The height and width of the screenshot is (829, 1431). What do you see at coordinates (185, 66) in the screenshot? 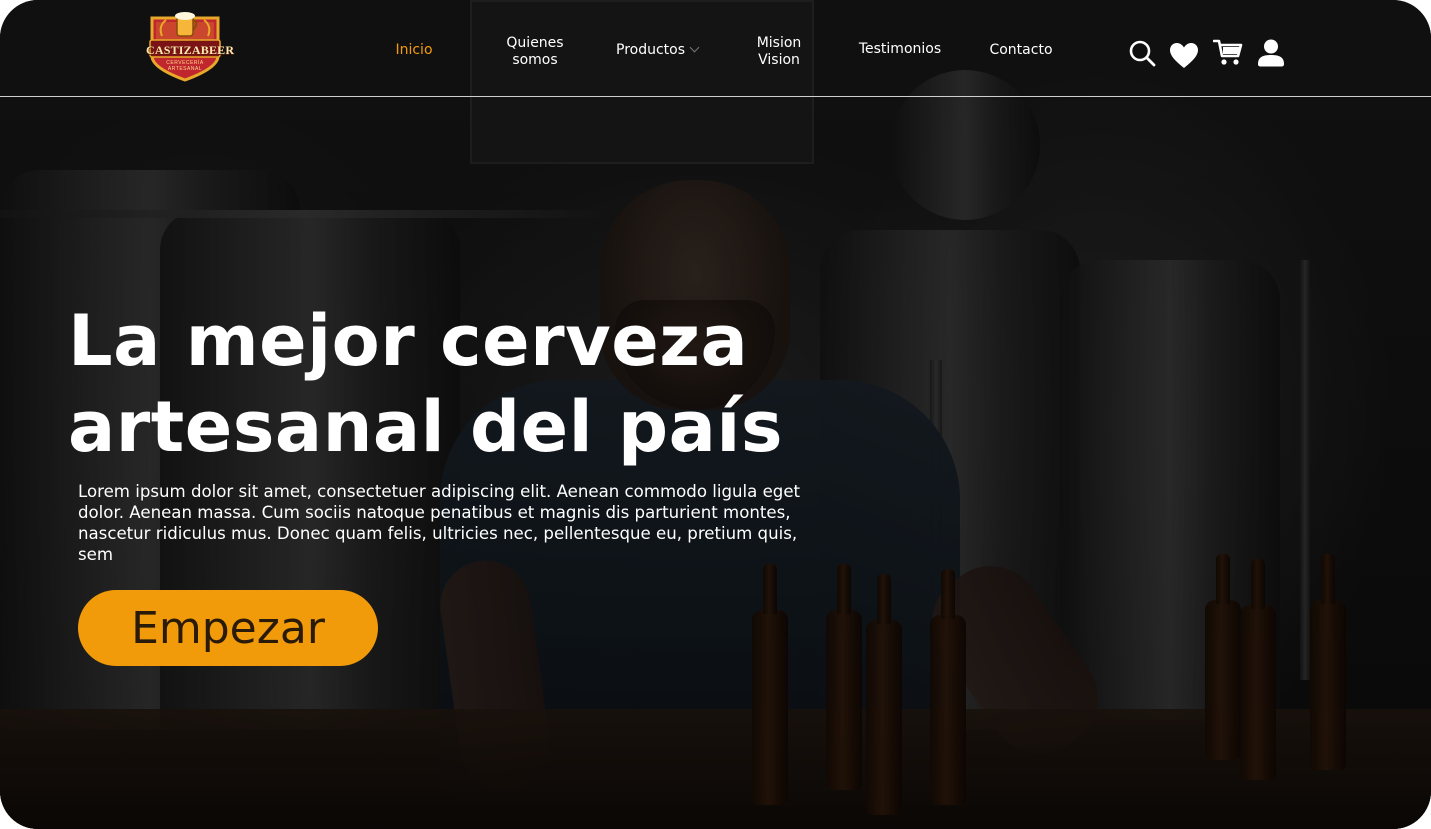
I see `logo-tagline: CERVECERÍA ARTESANAL` at bounding box center [185, 66].